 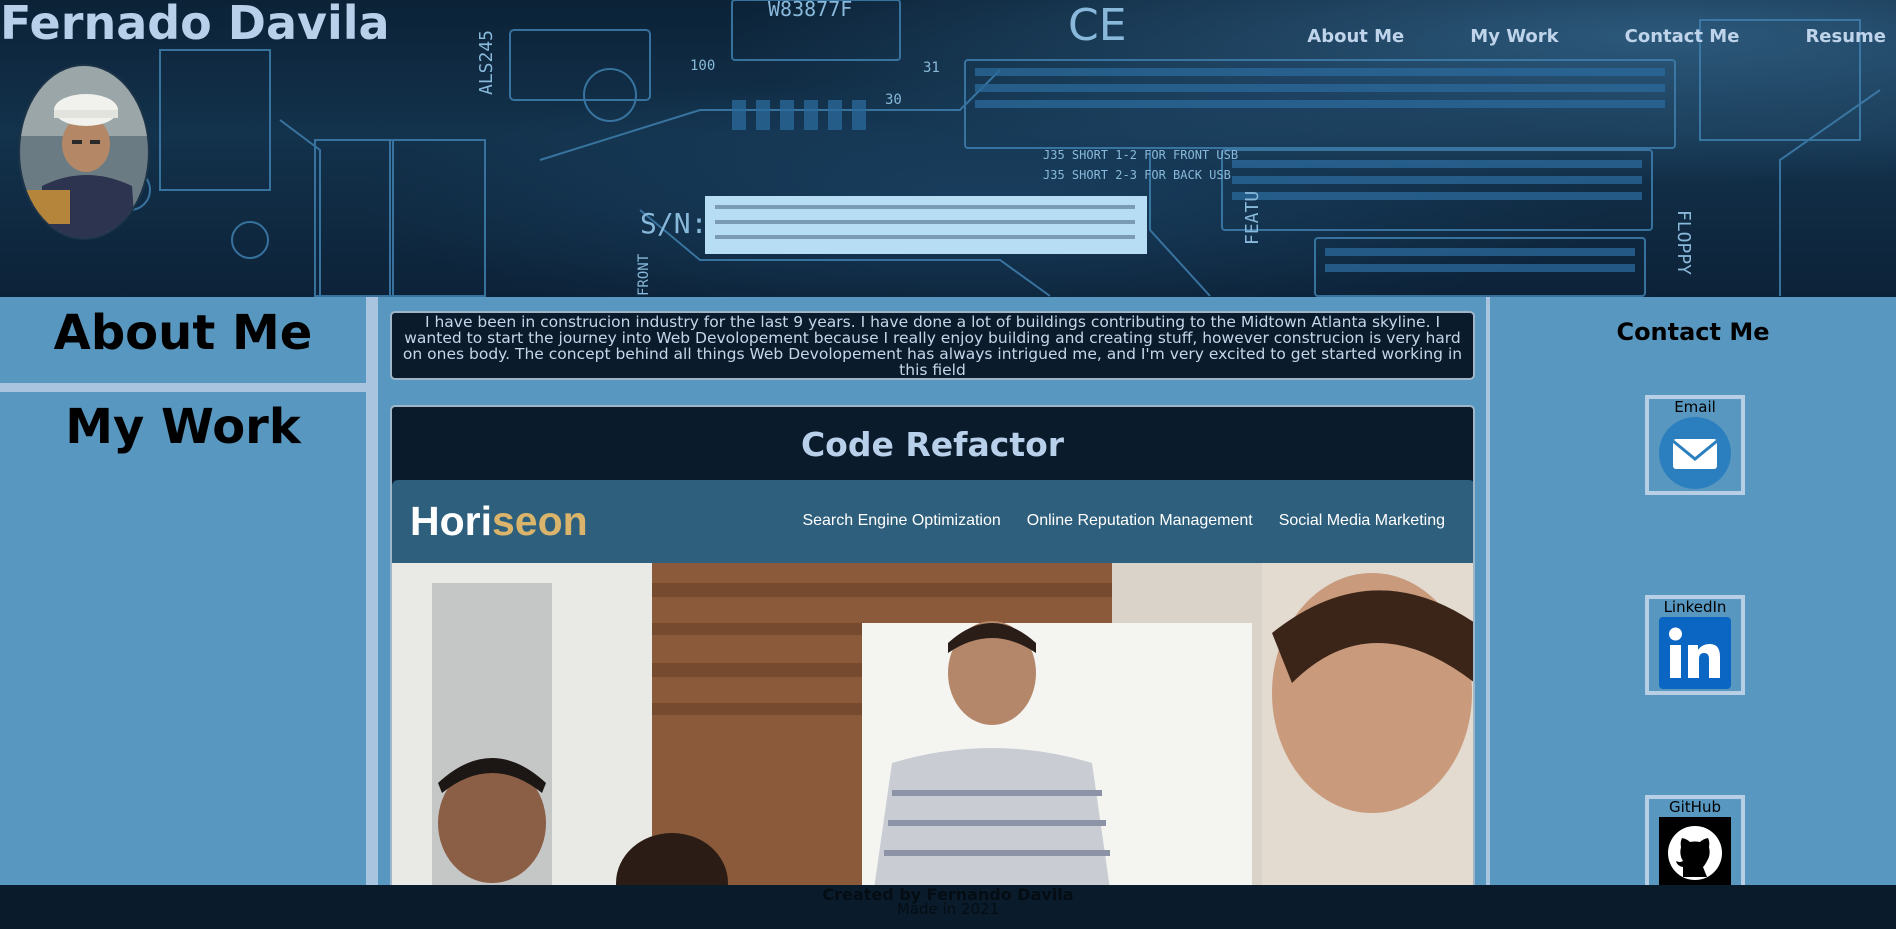 What do you see at coordinates (486, 62) in the screenshot?
I see `board-chip-side-text: ALS245` at bounding box center [486, 62].